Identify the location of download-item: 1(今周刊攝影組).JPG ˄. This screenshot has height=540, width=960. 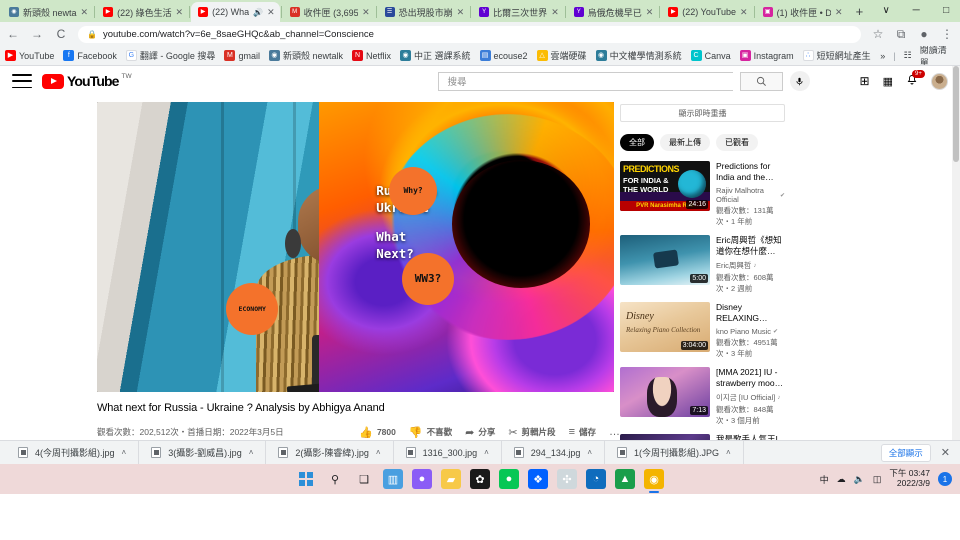
(674, 452).